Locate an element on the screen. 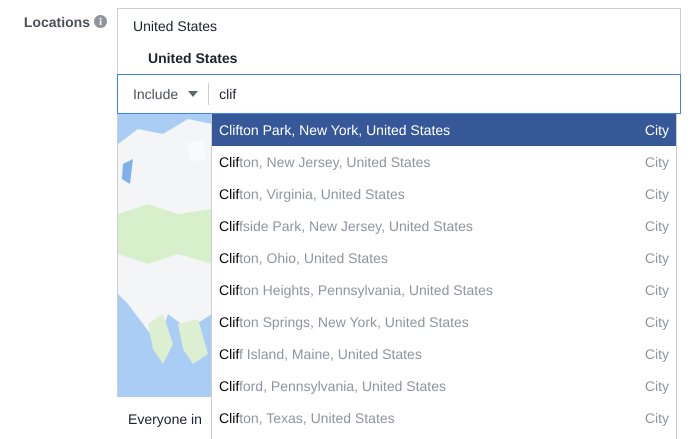 The height and width of the screenshot is (439, 700). location-group: United States is located at coordinates (399, 26).